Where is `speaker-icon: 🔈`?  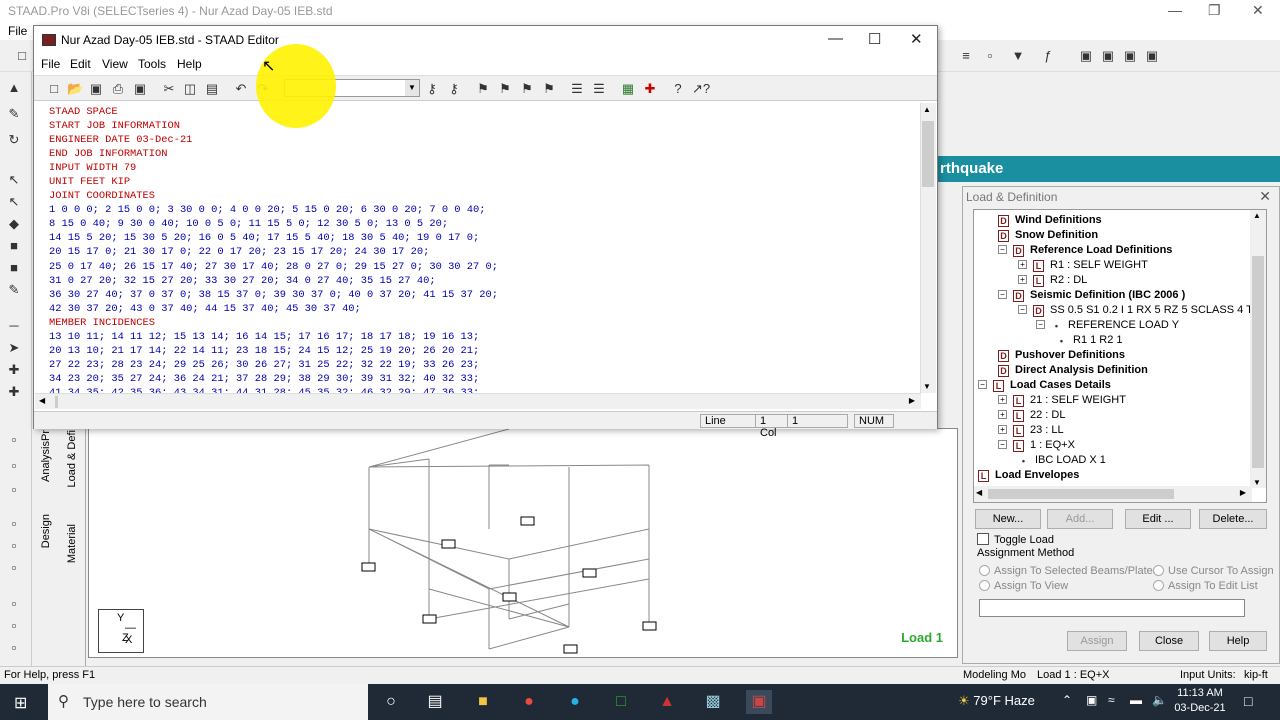 speaker-icon: 🔈 is located at coordinates (1159, 700).